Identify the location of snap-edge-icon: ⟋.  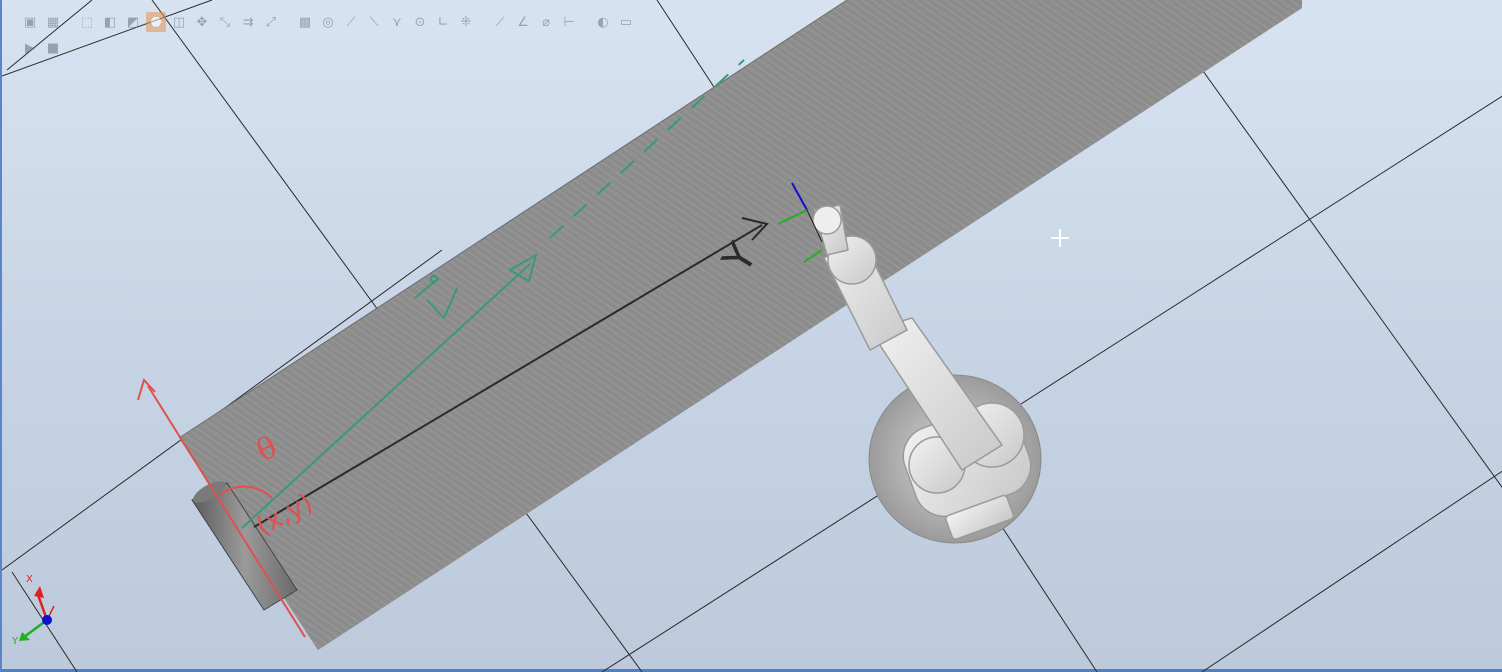
(351, 22).